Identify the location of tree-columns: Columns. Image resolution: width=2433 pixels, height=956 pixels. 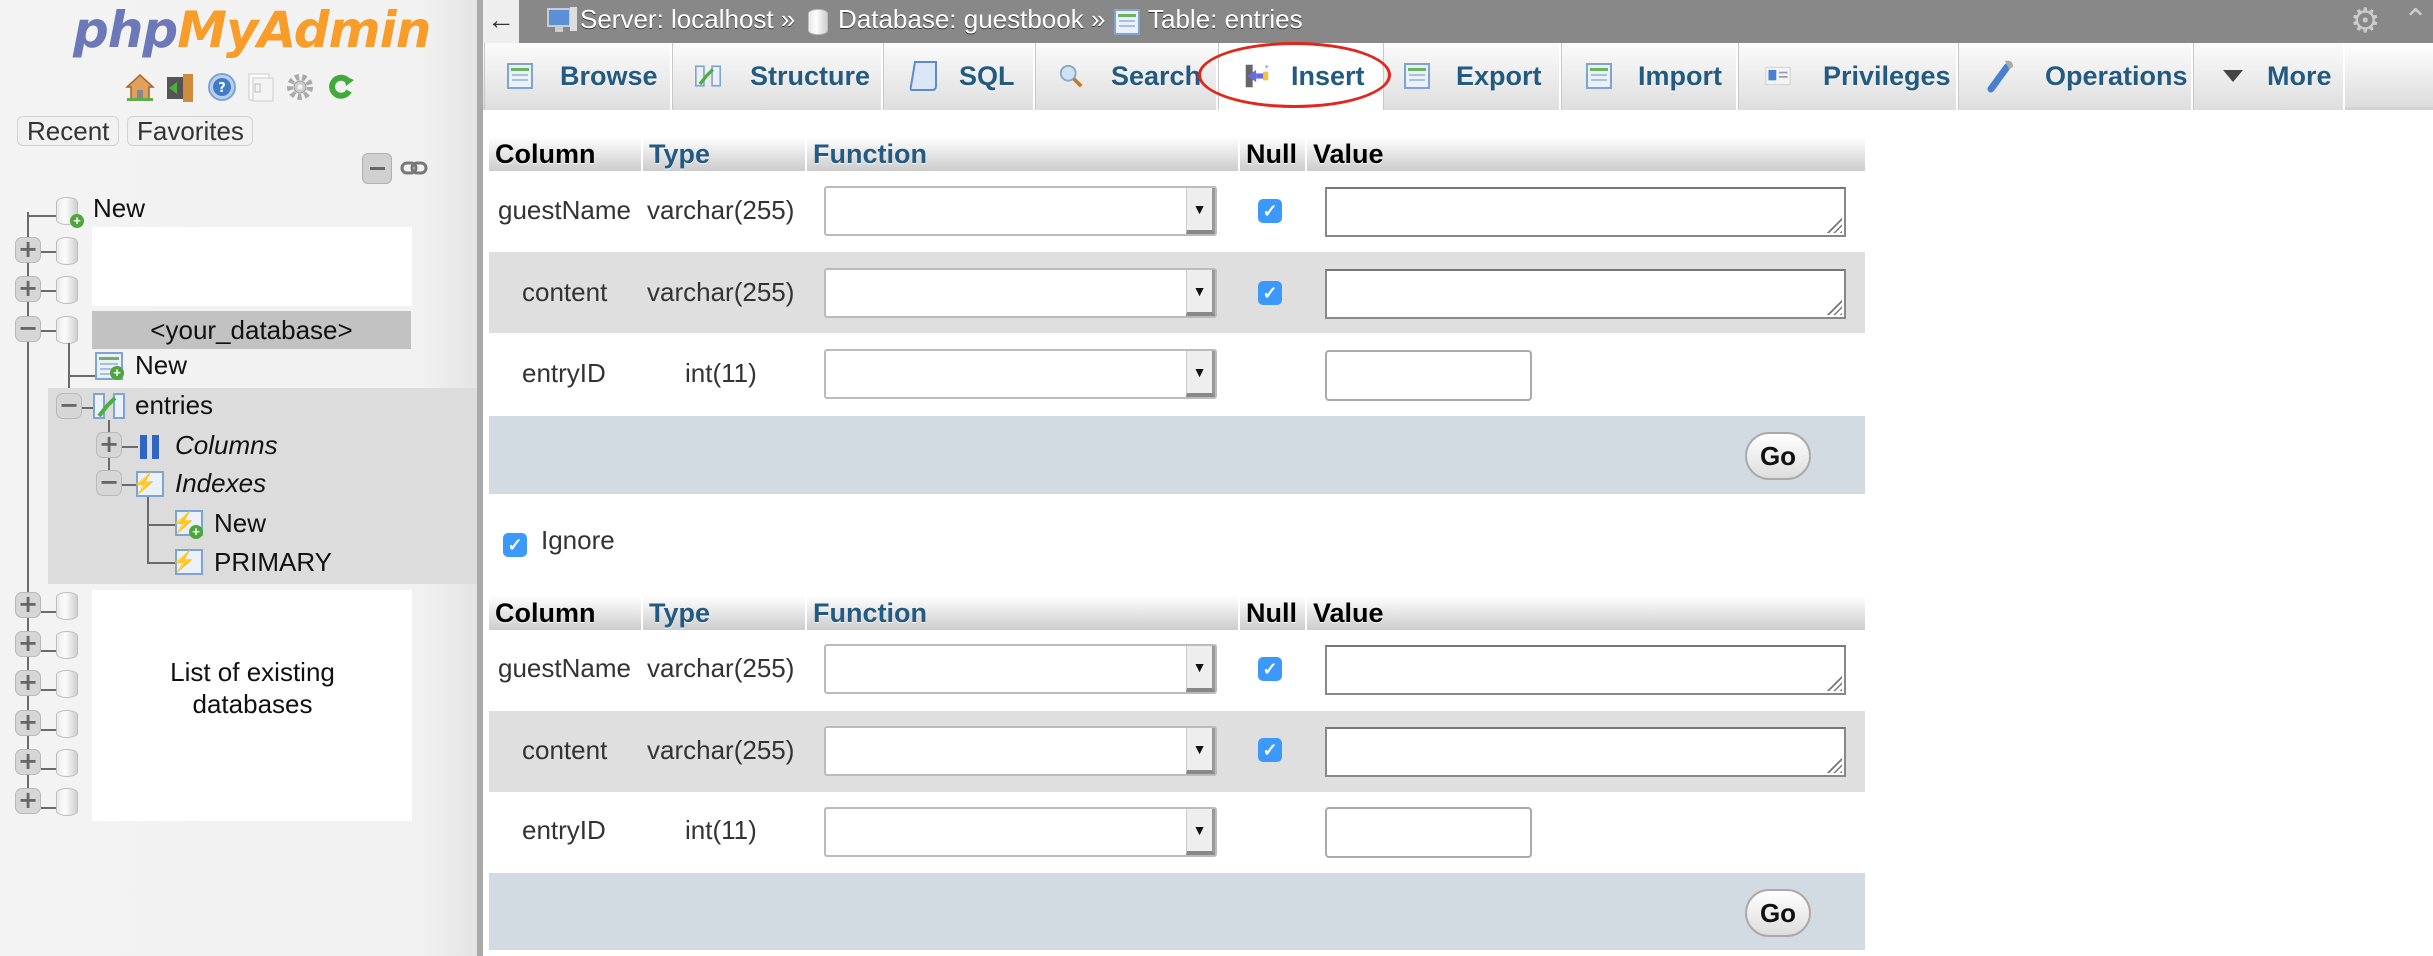
(226, 445).